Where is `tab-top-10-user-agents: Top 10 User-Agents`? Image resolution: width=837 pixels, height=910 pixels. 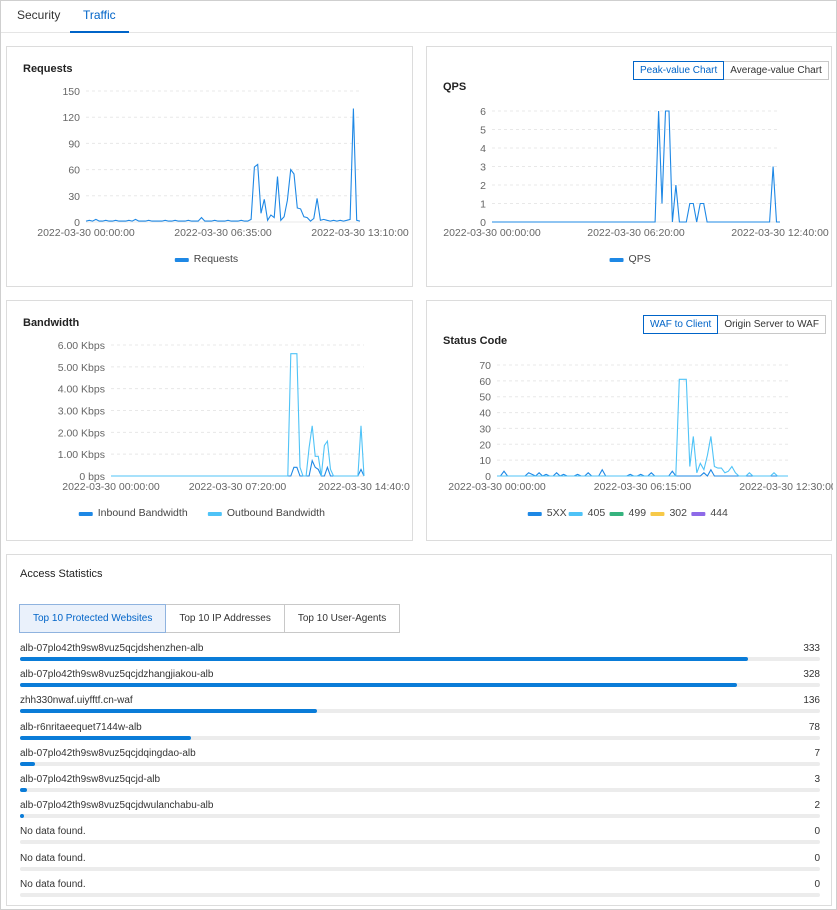 tab-top-10-user-agents: Top 10 User-Agents is located at coordinates (342, 618).